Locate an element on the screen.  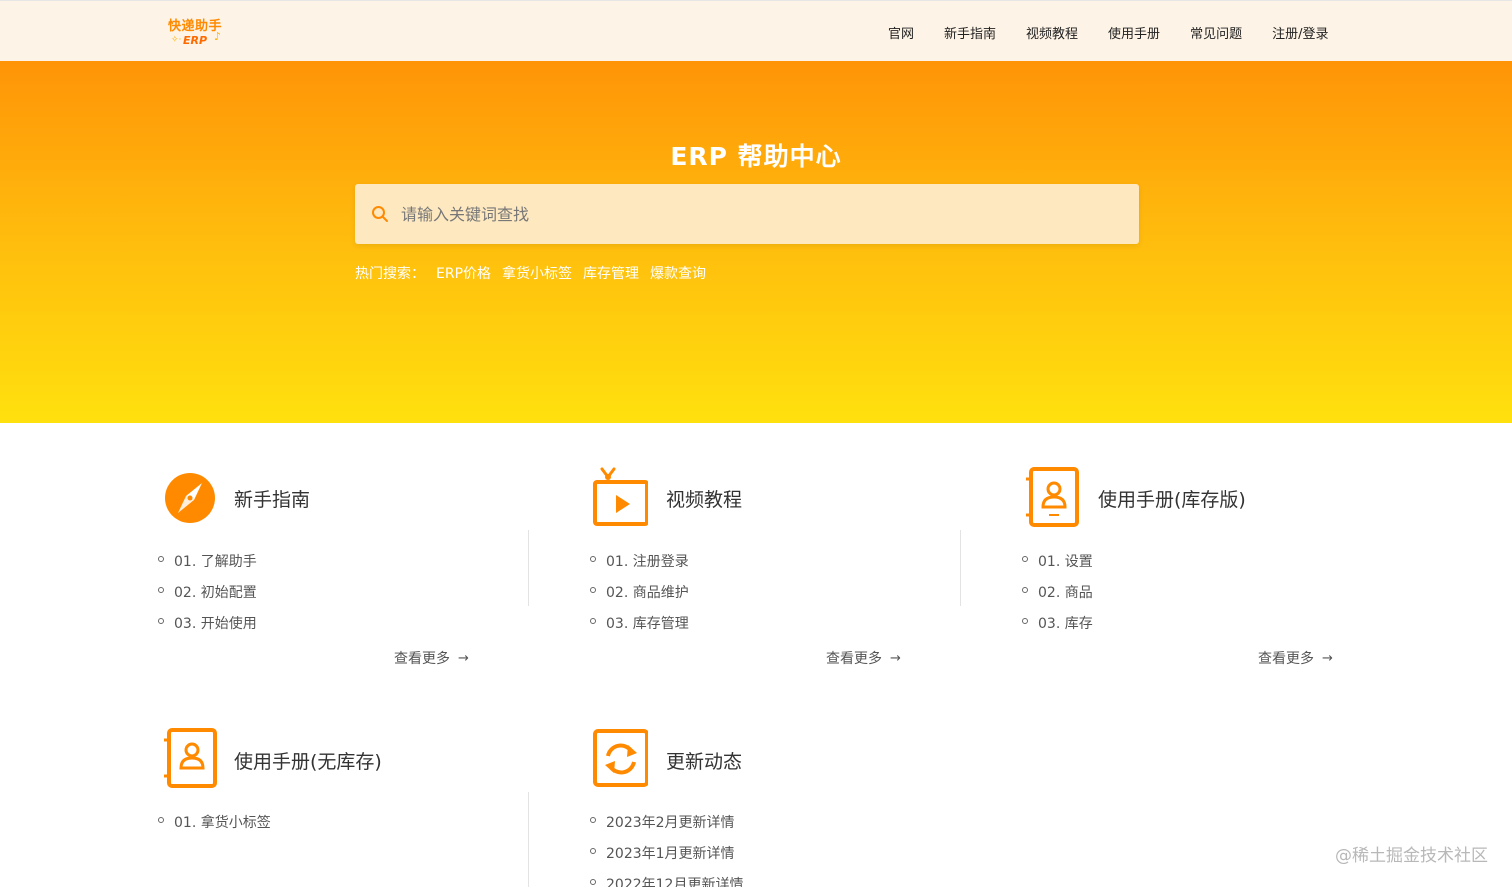
item-label: 03. 库存 is located at coordinates (1065, 624).